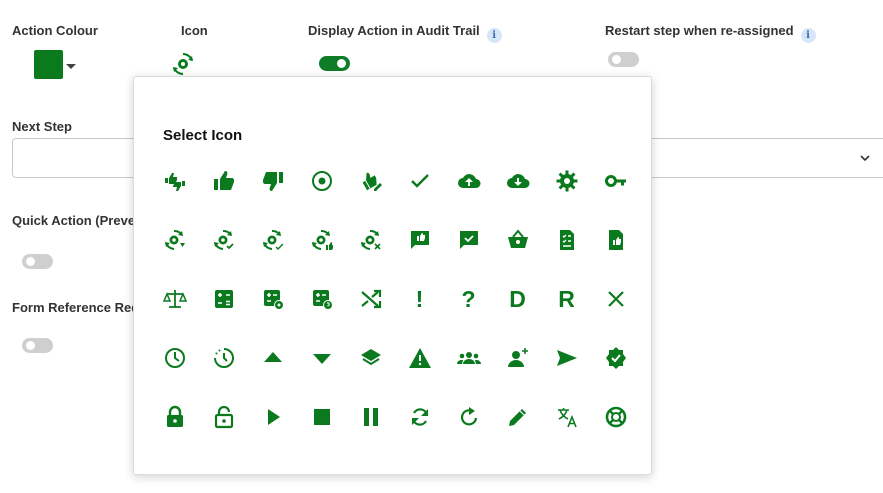  I want to click on send-icon, so click(566, 358).